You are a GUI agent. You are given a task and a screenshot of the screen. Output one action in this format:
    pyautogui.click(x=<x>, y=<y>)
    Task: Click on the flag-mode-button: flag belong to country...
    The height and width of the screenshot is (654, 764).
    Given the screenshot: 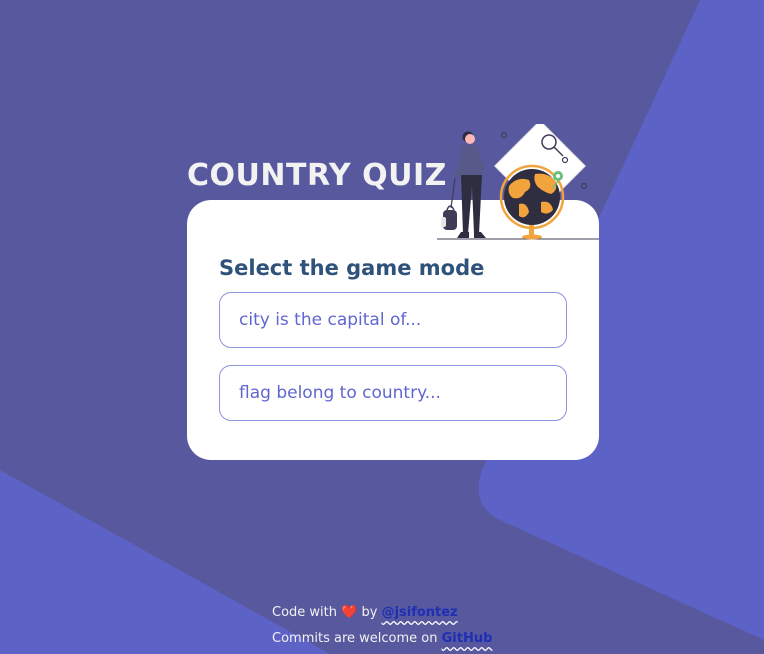 What is the action you would take?
    pyautogui.click(x=393, y=393)
    